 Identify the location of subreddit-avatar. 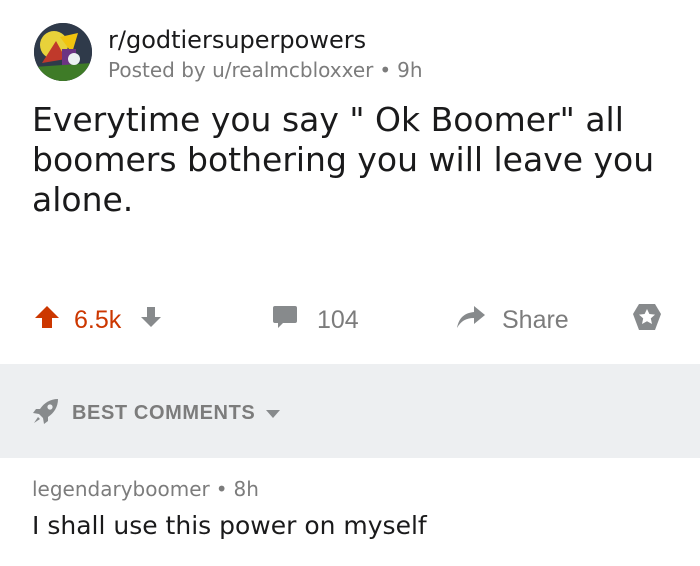
(63, 52).